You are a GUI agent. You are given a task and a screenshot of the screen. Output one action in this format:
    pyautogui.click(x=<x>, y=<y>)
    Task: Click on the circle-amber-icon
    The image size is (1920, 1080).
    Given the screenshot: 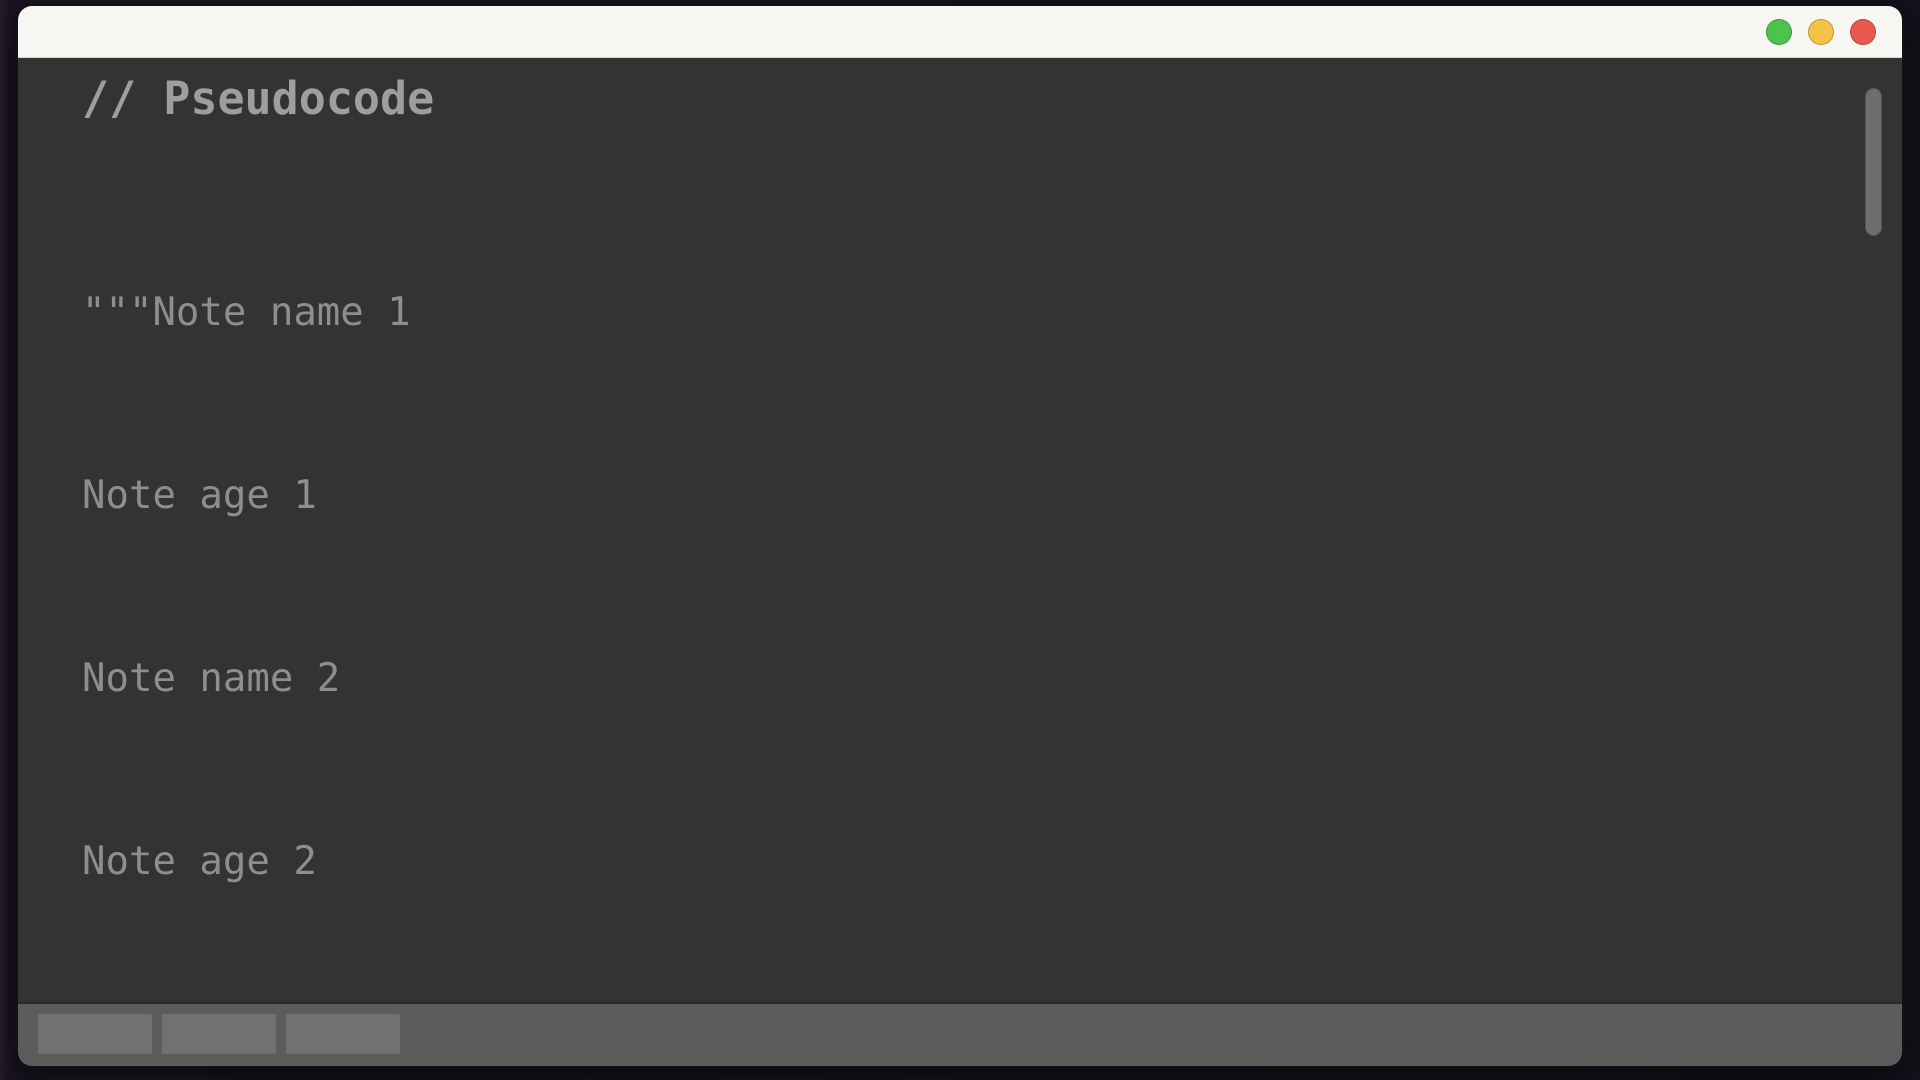 What is the action you would take?
    pyautogui.click(x=1821, y=32)
    